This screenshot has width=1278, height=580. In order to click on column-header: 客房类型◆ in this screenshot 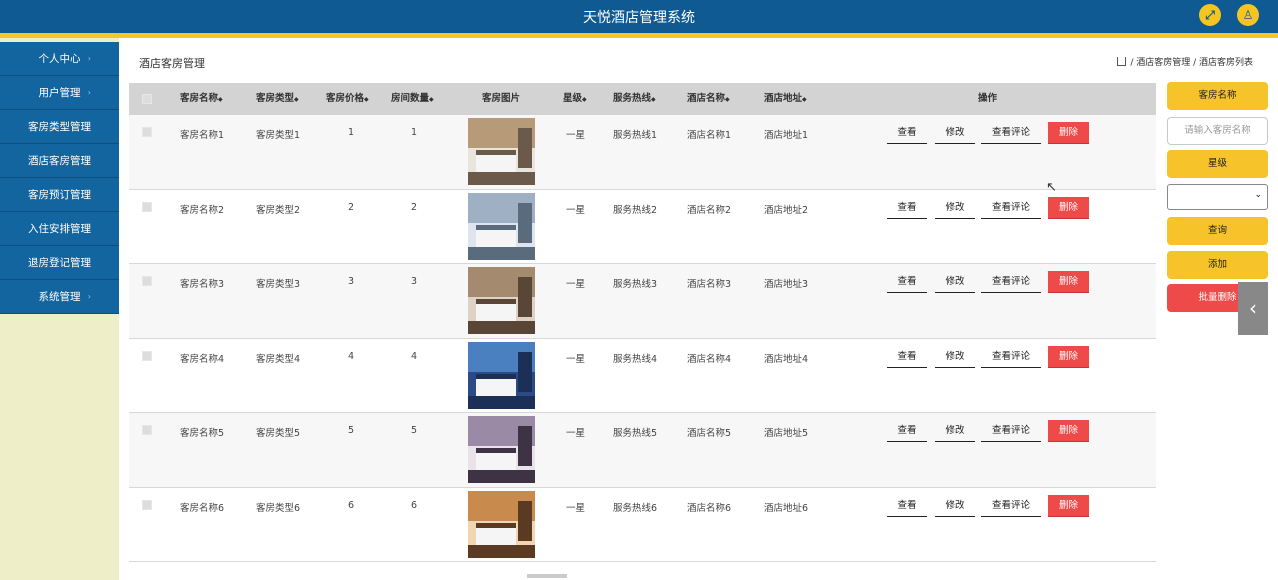, I will do `click(277, 99)`.